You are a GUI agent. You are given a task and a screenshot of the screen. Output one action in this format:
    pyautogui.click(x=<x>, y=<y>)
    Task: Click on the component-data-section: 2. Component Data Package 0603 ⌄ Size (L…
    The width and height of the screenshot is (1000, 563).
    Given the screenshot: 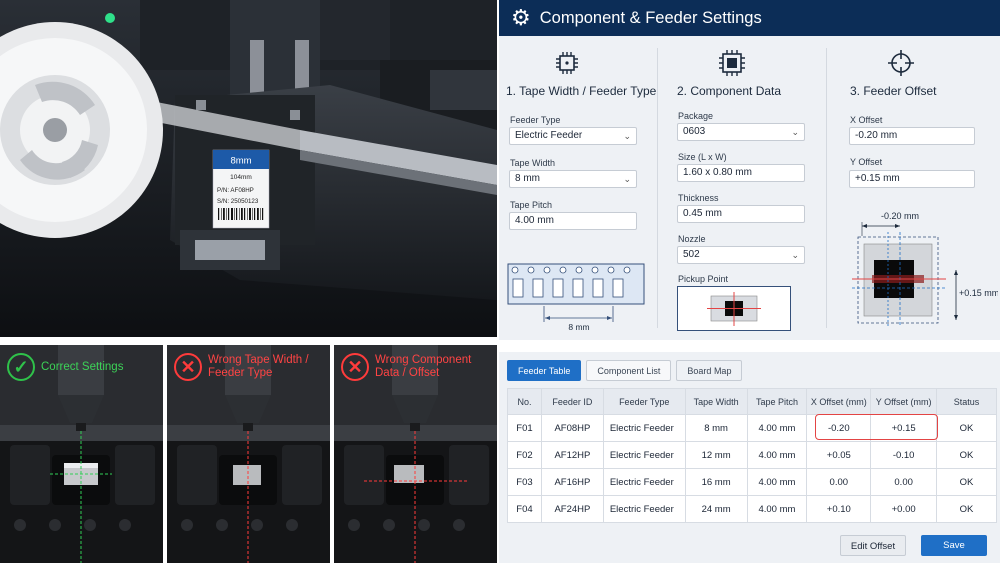 What is the action you would take?
    pyautogui.click(x=741, y=188)
    